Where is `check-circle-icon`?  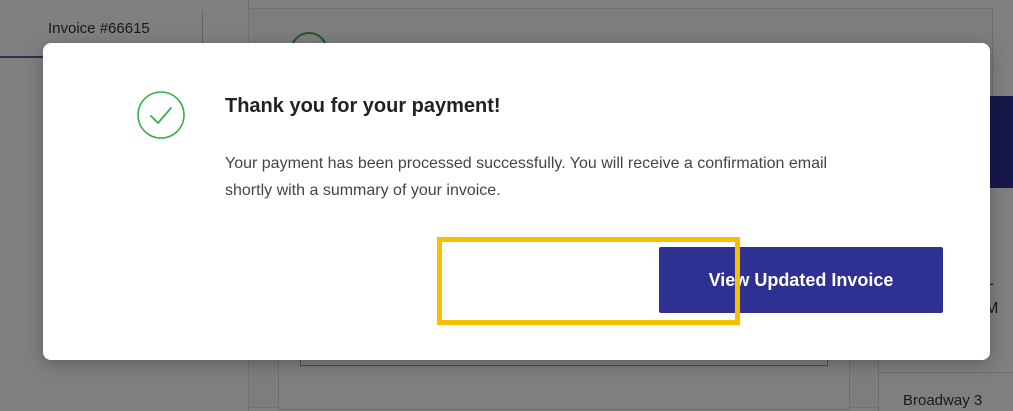 check-circle-icon is located at coordinates (161, 115).